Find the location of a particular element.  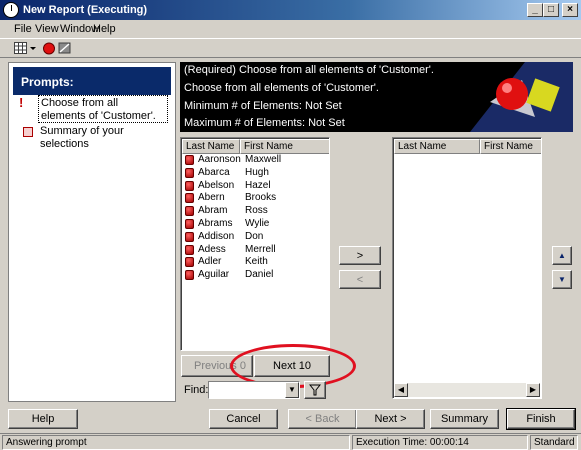

dropdown-arrow-icon is located at coordinates (33, 48).